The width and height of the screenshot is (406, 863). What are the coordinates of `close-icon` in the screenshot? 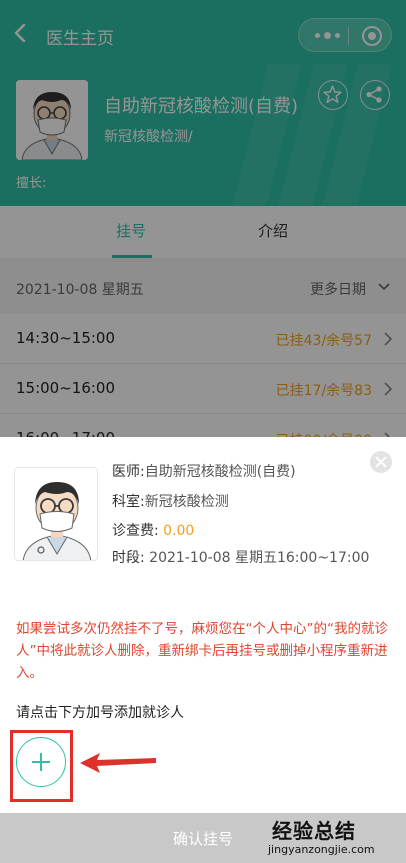 It's located at (381, 462).